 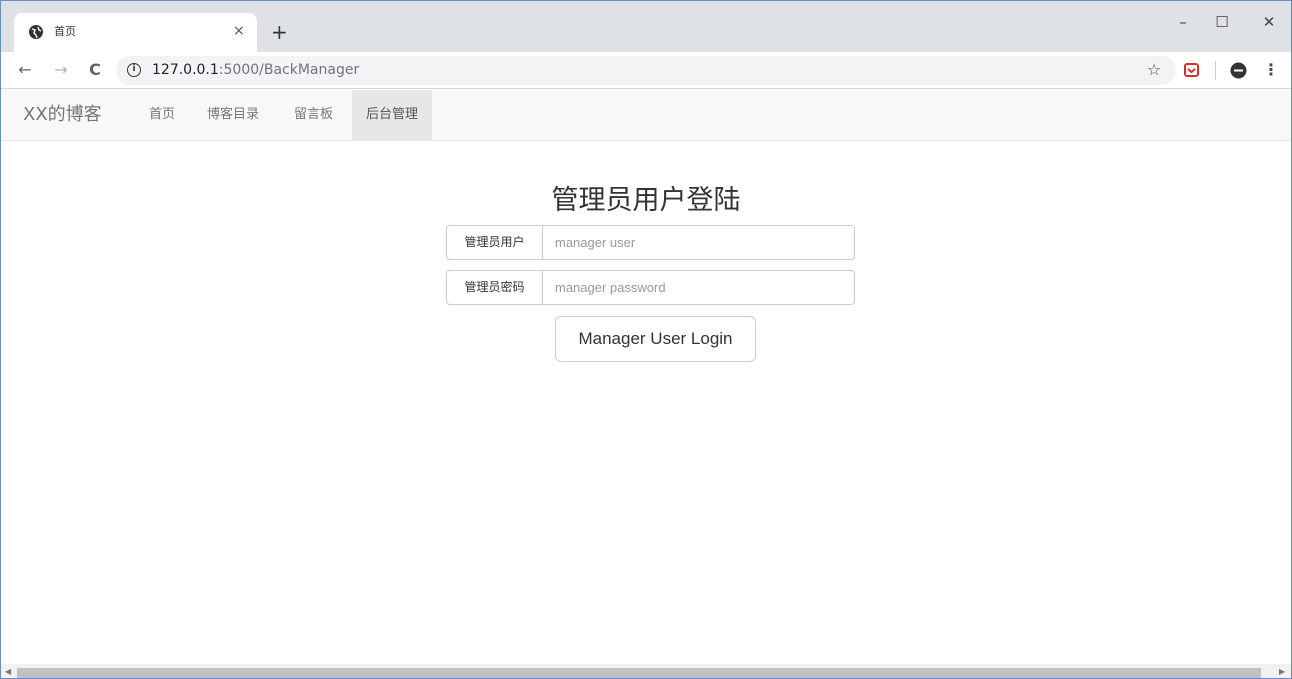 What do you see at coordinates (279, 32) in the screenshot?
I see `new-tab-button: +` at bounding box center [279, 32].